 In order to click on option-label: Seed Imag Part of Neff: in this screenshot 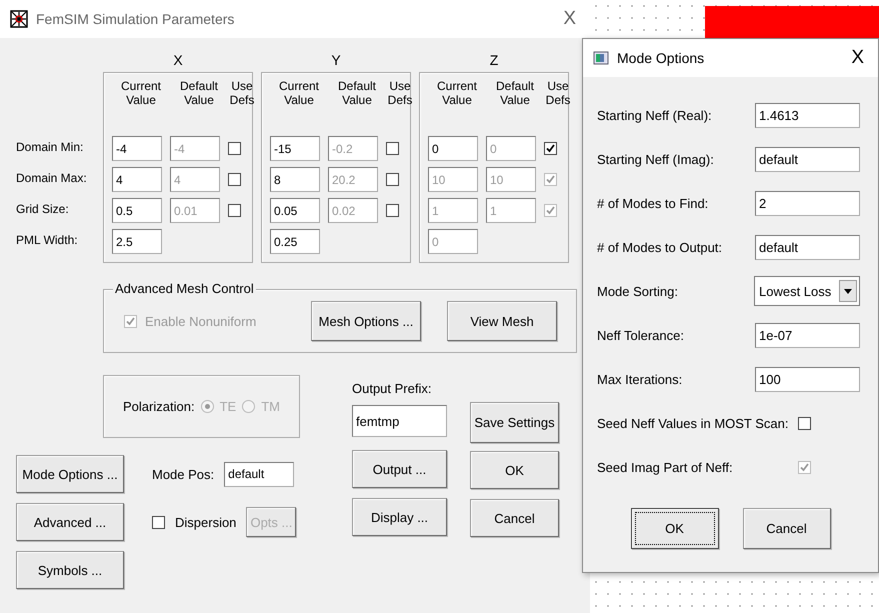, I will do `click(665, 467)`.